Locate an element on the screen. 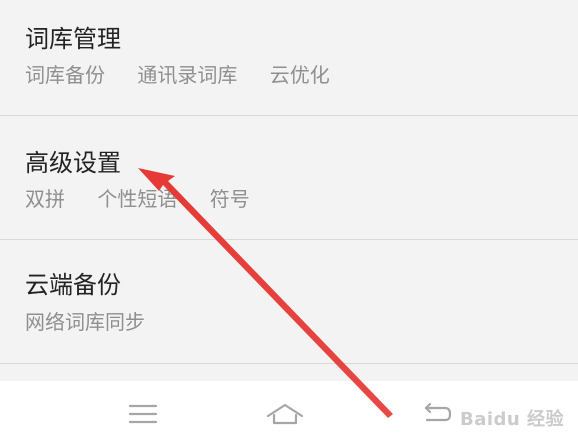 This screenshot has height=447, width=578. settings-item-subtitle: 双拼 个性短语 符号 is located at coordinates (137, 199).